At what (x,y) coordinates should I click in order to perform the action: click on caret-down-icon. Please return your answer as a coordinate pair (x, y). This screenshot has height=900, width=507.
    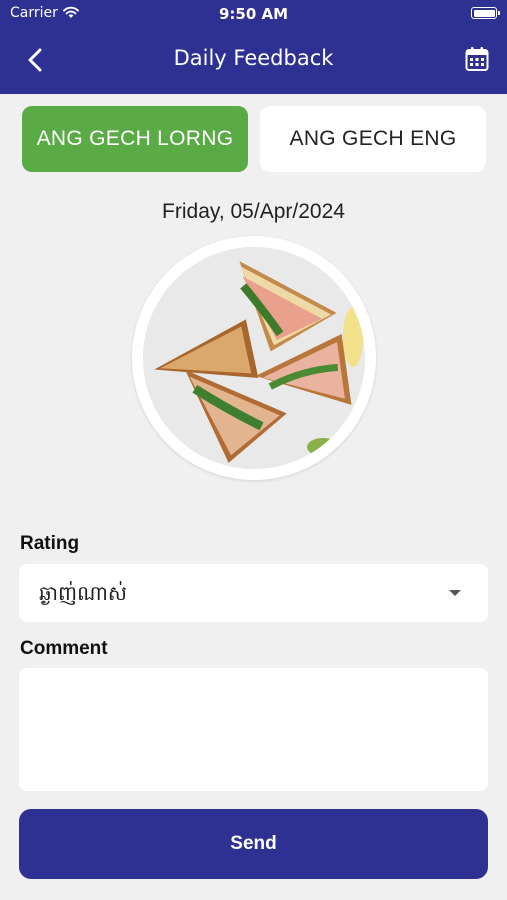
    Looking at the image, I should click on (455, 593).